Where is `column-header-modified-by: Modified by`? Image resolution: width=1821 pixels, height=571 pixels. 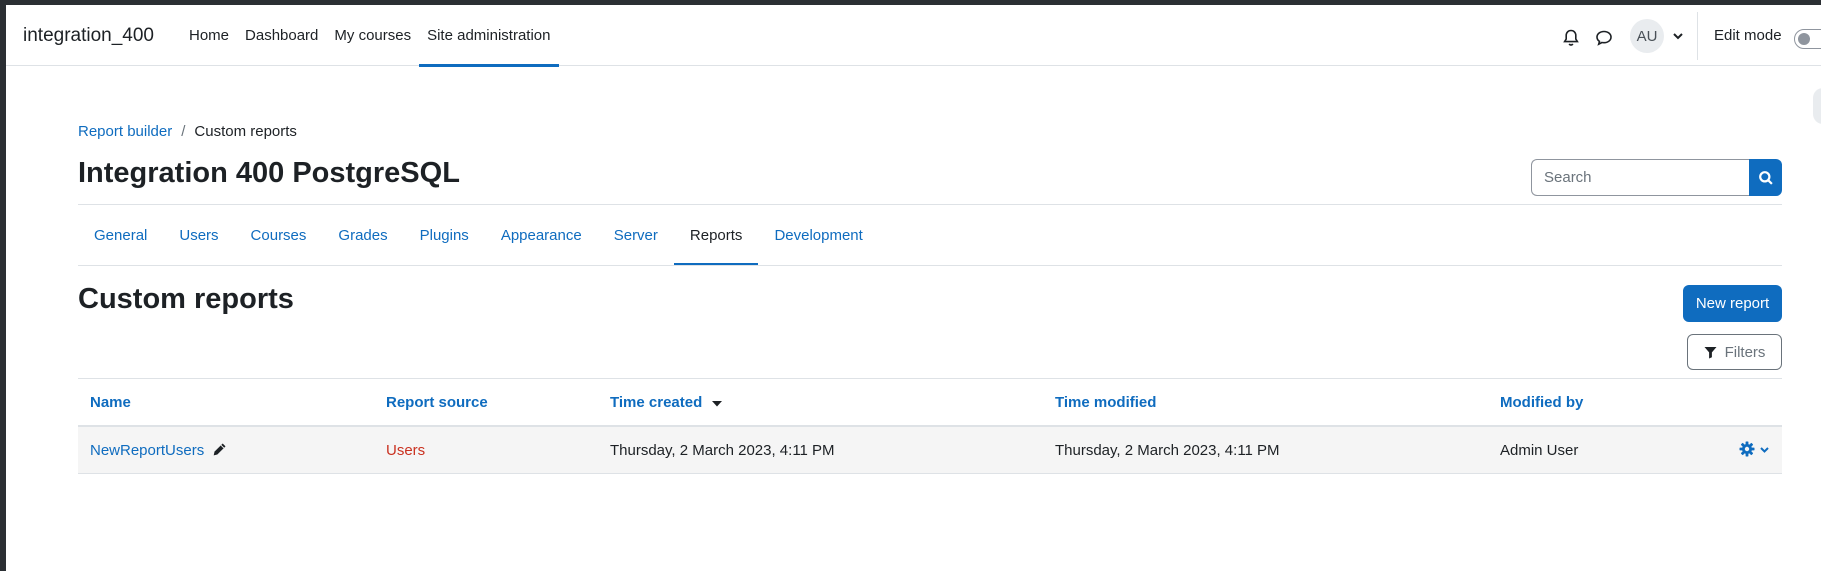 column-header-modified-by: Modified by is located at coordinates (1541, 402).